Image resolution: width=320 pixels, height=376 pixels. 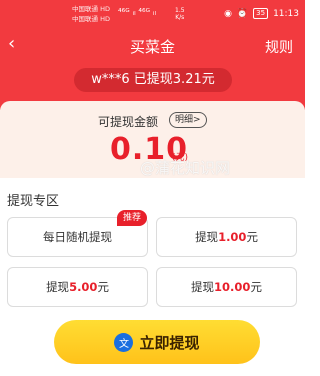 What do you see at coordinates (132, 218) in the screenshot?
I see `recommend-badge: 推荐` at bounding box center [132, 218].